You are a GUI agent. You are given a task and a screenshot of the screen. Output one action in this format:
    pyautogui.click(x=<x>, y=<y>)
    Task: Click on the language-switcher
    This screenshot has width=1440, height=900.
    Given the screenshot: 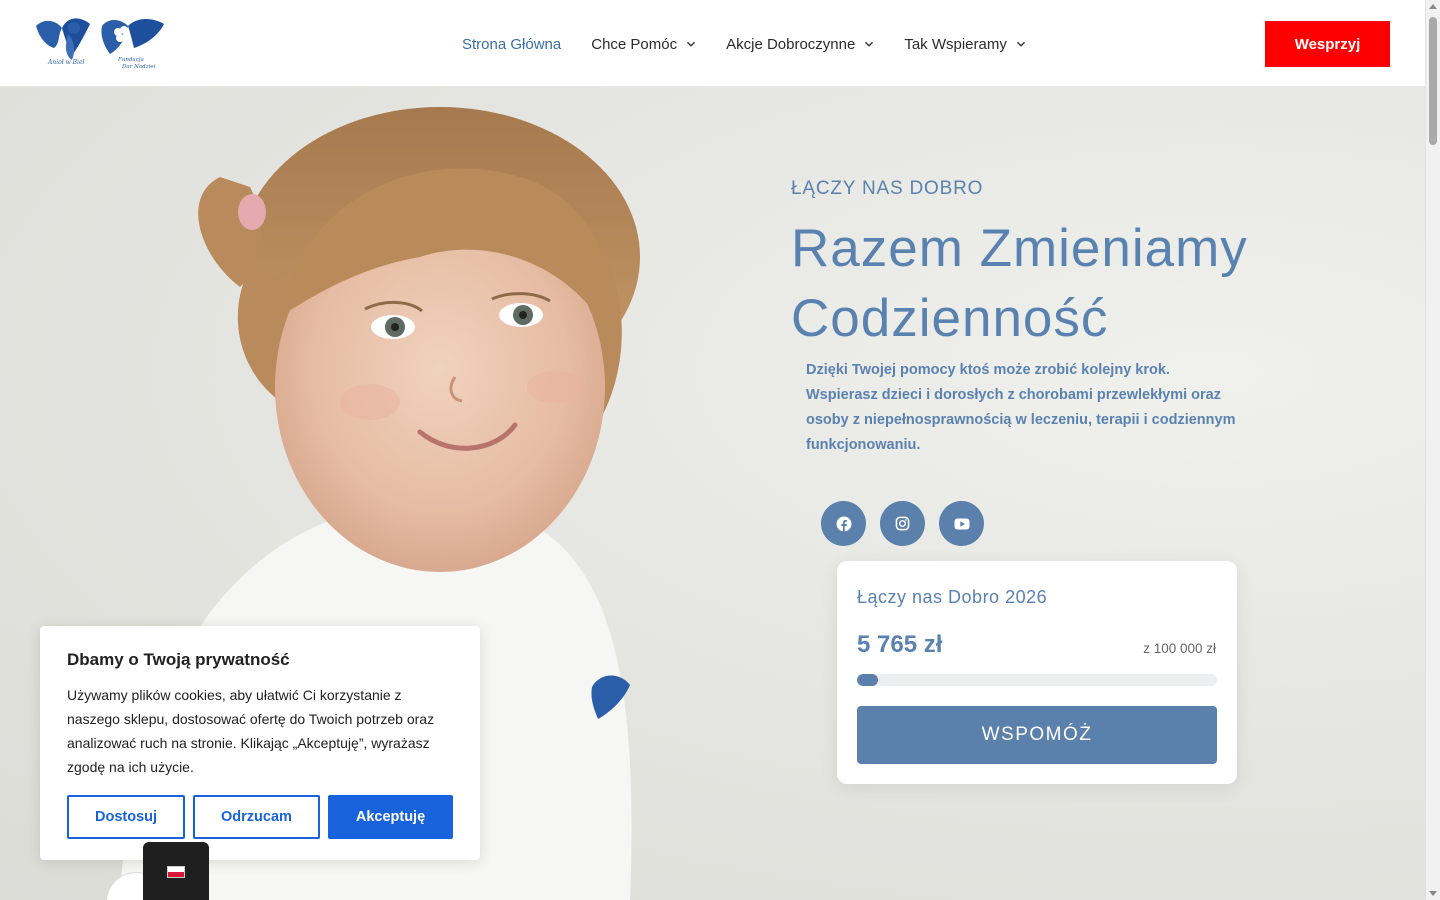 What is the action you would take?
    pyautogui.click(x=176, y=871)
    